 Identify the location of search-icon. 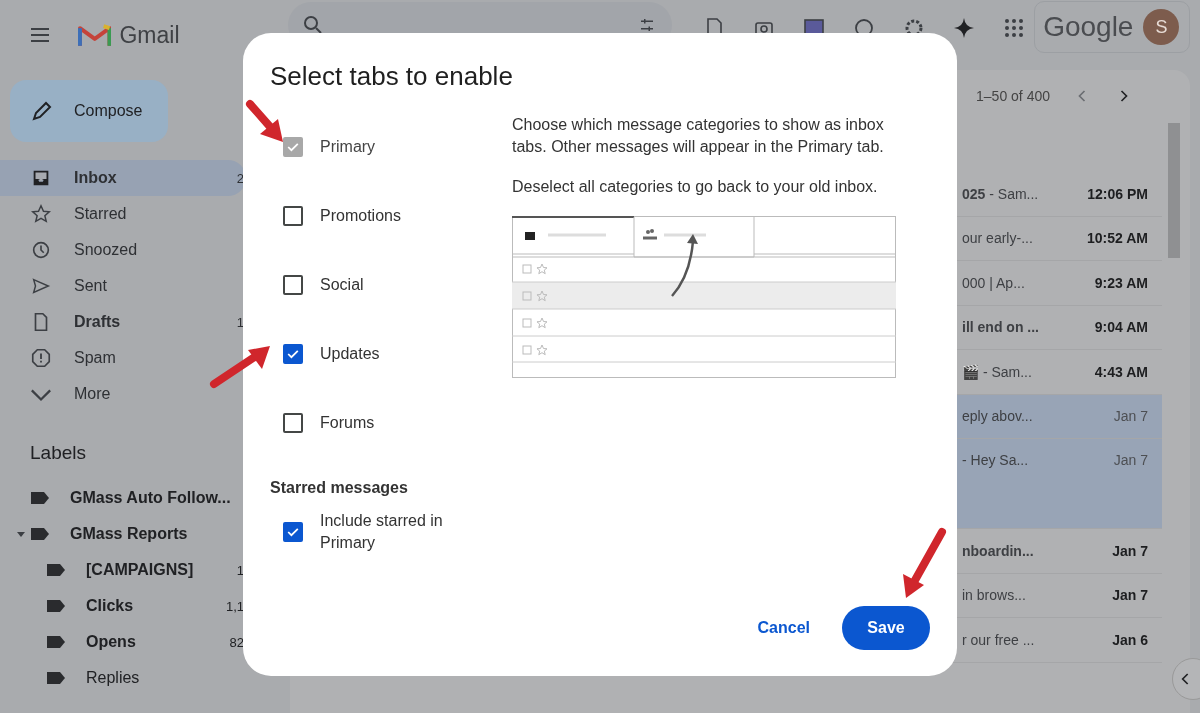
(312, 25).